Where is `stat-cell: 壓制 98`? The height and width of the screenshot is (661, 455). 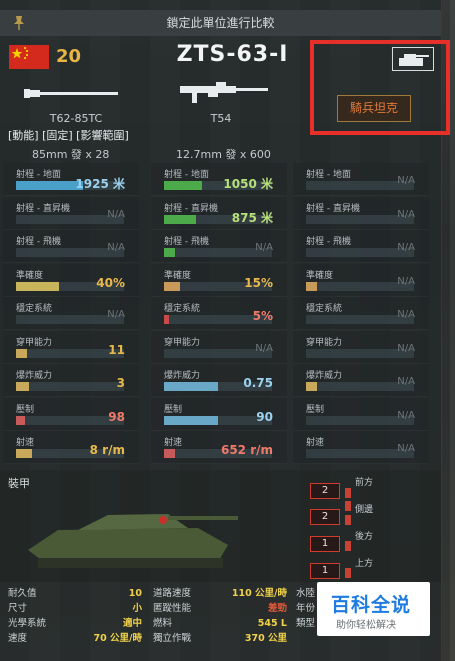
stat-cell: 壓制 98 is located at coordinates (71, 414).